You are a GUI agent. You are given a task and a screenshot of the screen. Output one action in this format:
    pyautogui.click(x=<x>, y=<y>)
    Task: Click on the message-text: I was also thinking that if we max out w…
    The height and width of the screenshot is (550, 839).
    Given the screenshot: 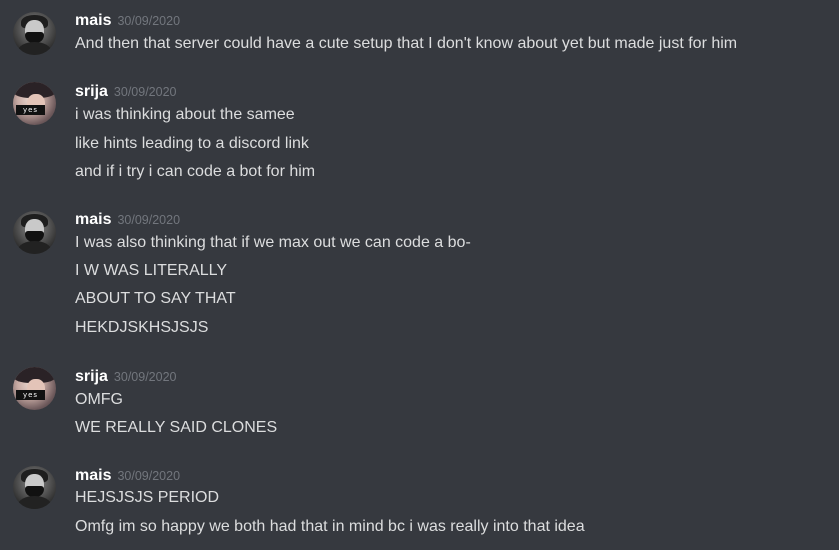 What is the action you would take?
    pyautogui.click(x=273, y=242)
    